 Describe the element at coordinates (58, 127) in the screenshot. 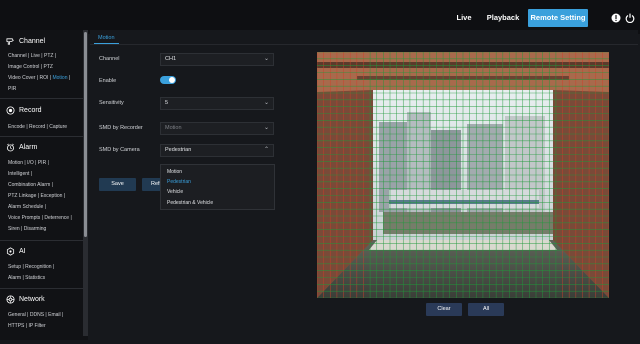

I see `sidebar-link-capture: Capture` at that location.